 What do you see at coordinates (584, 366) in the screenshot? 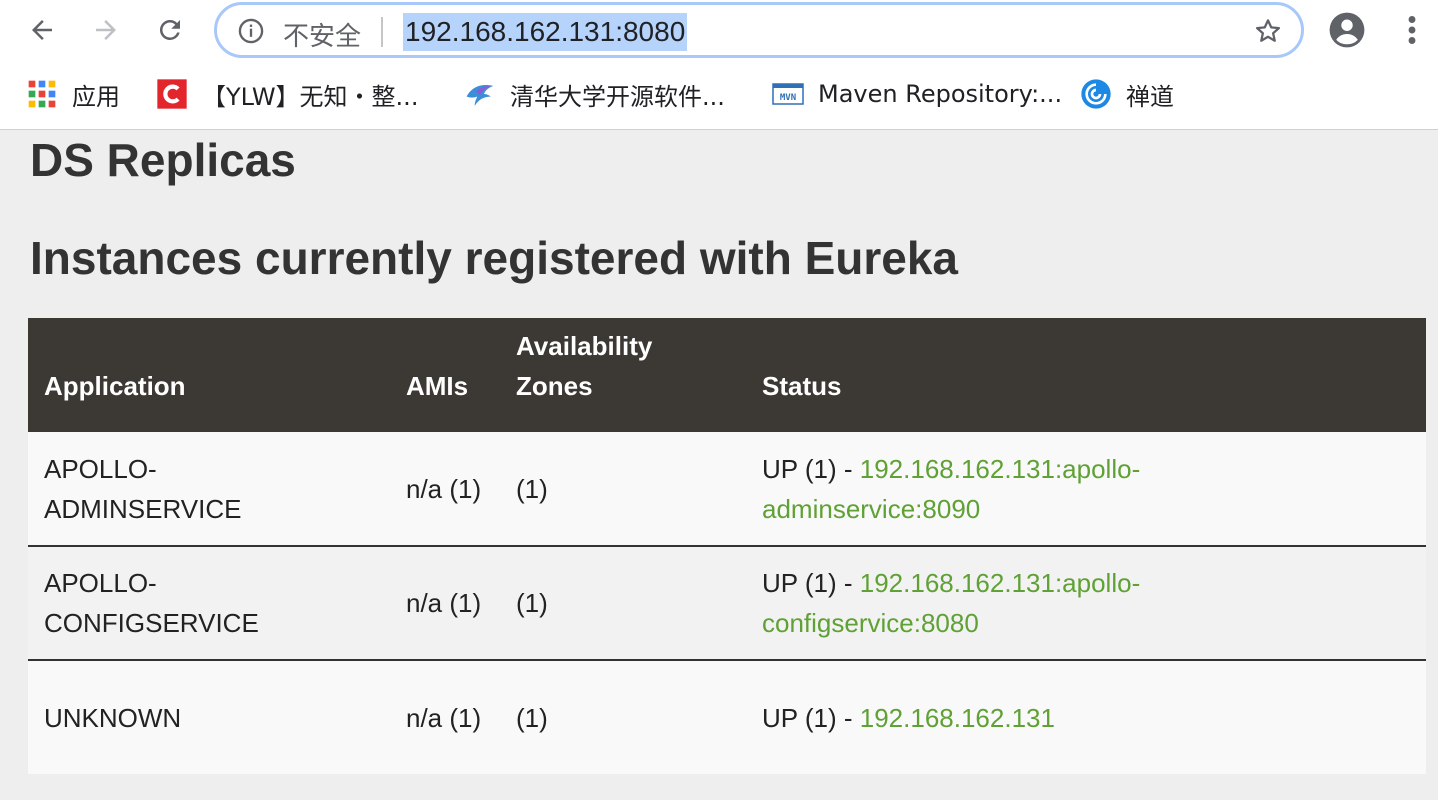
I see `header-availability-zones: Availability Zones` at bounding box center [584, 366].